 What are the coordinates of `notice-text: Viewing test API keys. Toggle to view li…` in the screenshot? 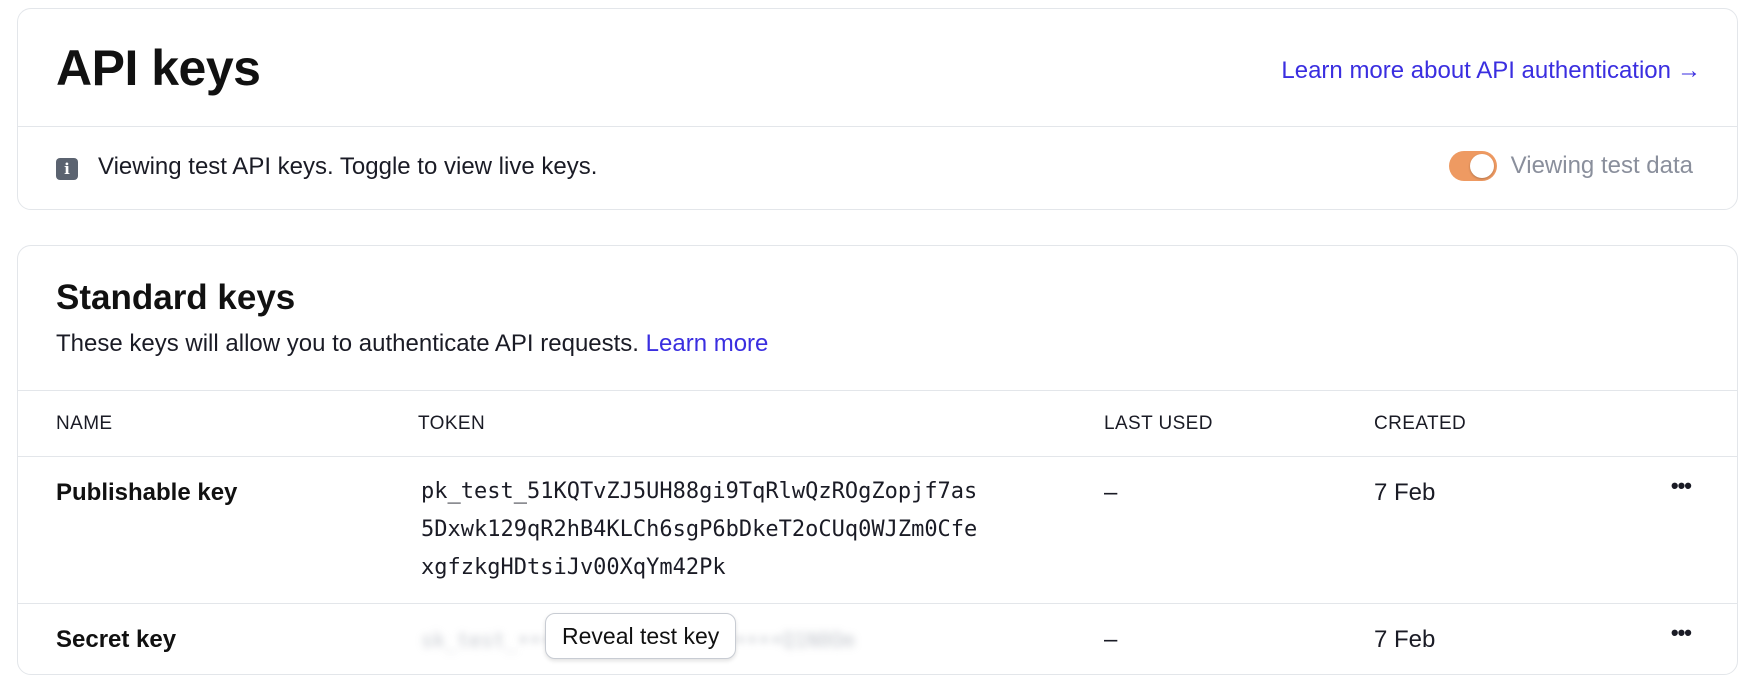 It's located at (348, 166).